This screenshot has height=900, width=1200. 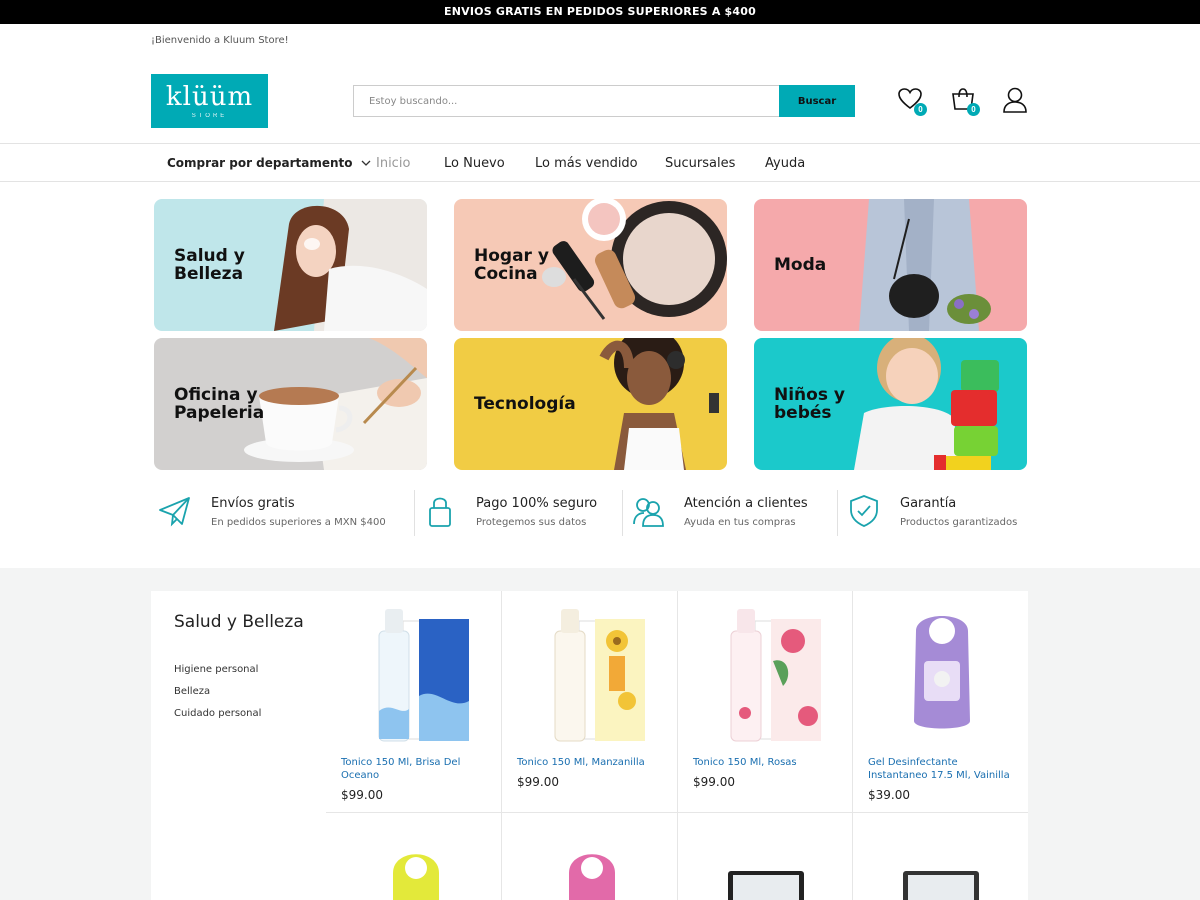 I want to click on nav-lo-nuevo: Lo Nuevo, so click(x=474, y=163).